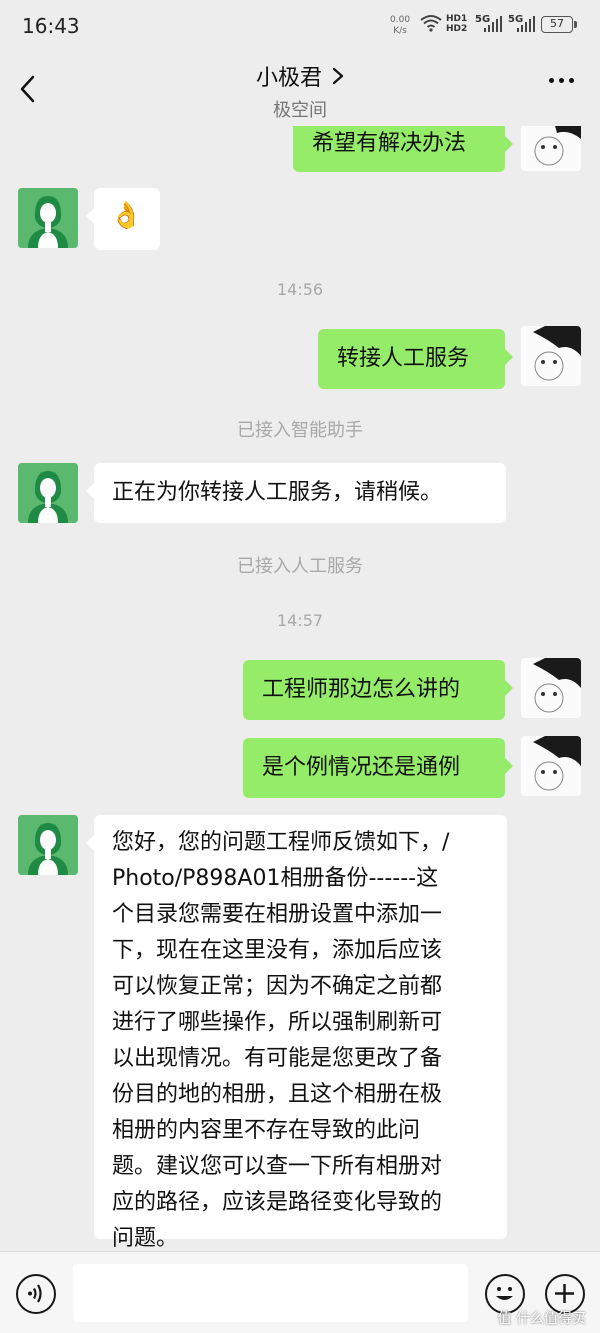 The width and height of the screenshot is (600, 1333). I want to click on sound-wave-icon, so click(35, 1293).